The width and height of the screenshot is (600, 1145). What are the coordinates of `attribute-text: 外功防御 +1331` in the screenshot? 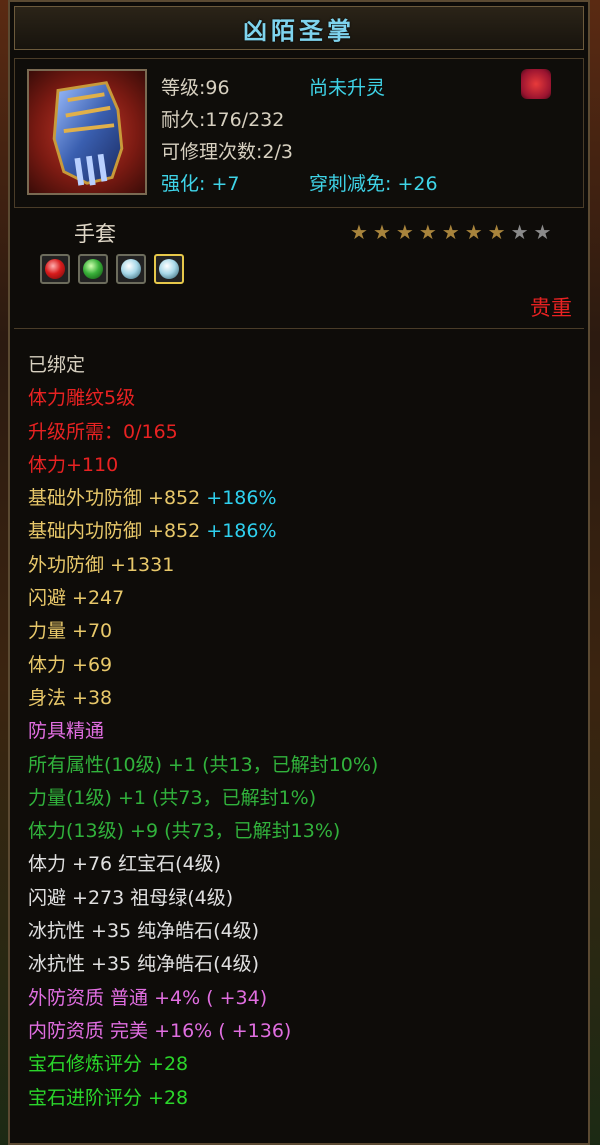 It's located at (101, 564).